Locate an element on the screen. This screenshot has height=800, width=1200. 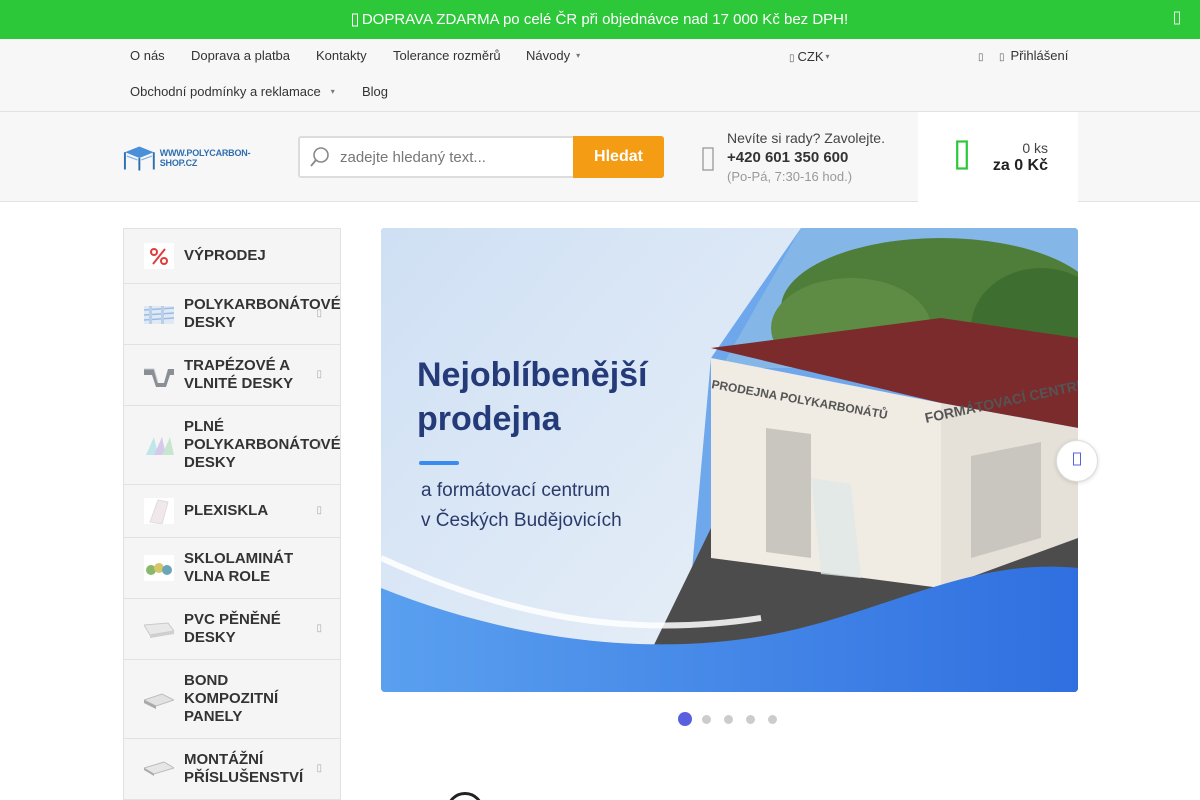
banner-sub-line1: a formátovací centrum is located at coordinates (516, 490).